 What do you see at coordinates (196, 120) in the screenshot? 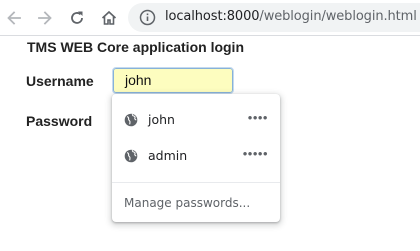
I see `autofill-suggestion: john ••••` at bounding box center [196, 120].